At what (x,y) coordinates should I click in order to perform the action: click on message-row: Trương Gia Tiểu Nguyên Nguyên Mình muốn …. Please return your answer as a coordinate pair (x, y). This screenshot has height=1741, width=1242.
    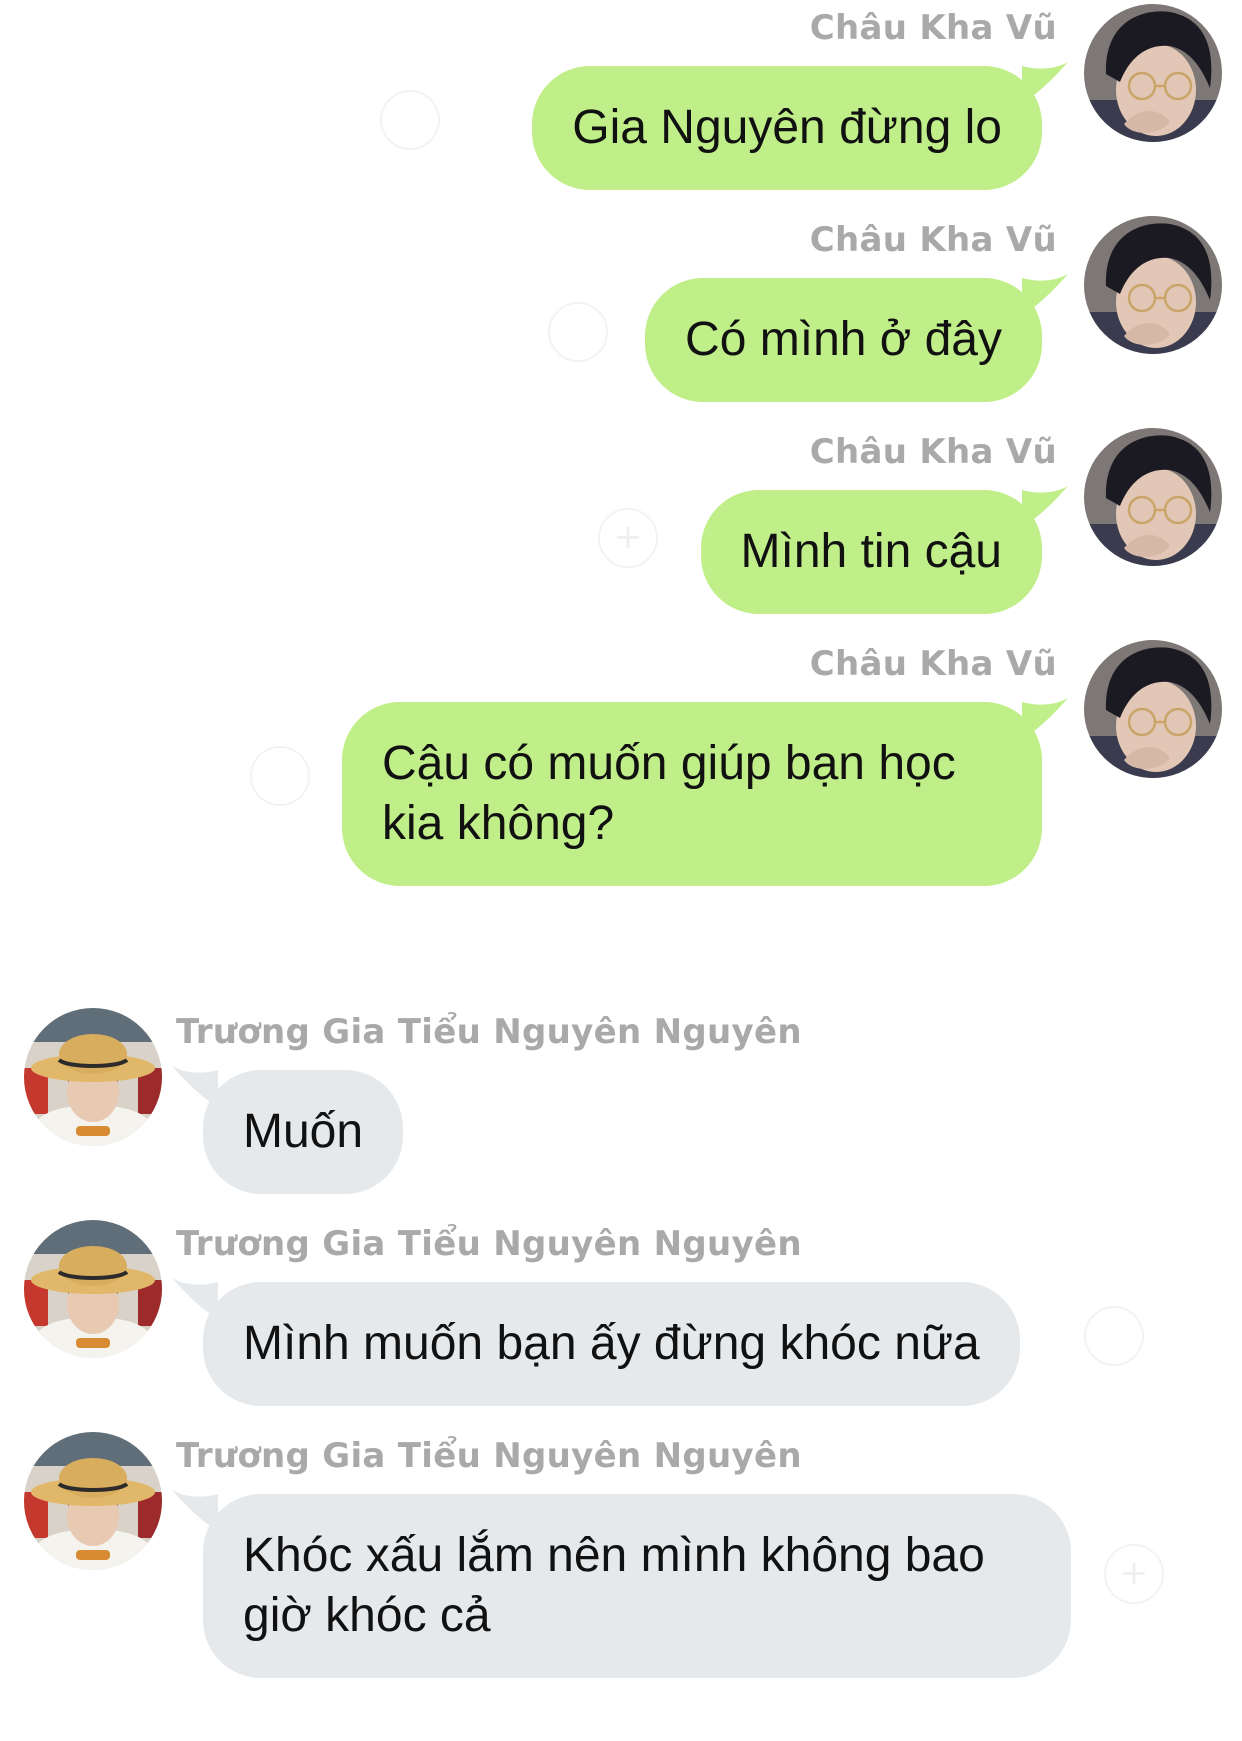
    Looking at the image, I should click on (621, 1311).